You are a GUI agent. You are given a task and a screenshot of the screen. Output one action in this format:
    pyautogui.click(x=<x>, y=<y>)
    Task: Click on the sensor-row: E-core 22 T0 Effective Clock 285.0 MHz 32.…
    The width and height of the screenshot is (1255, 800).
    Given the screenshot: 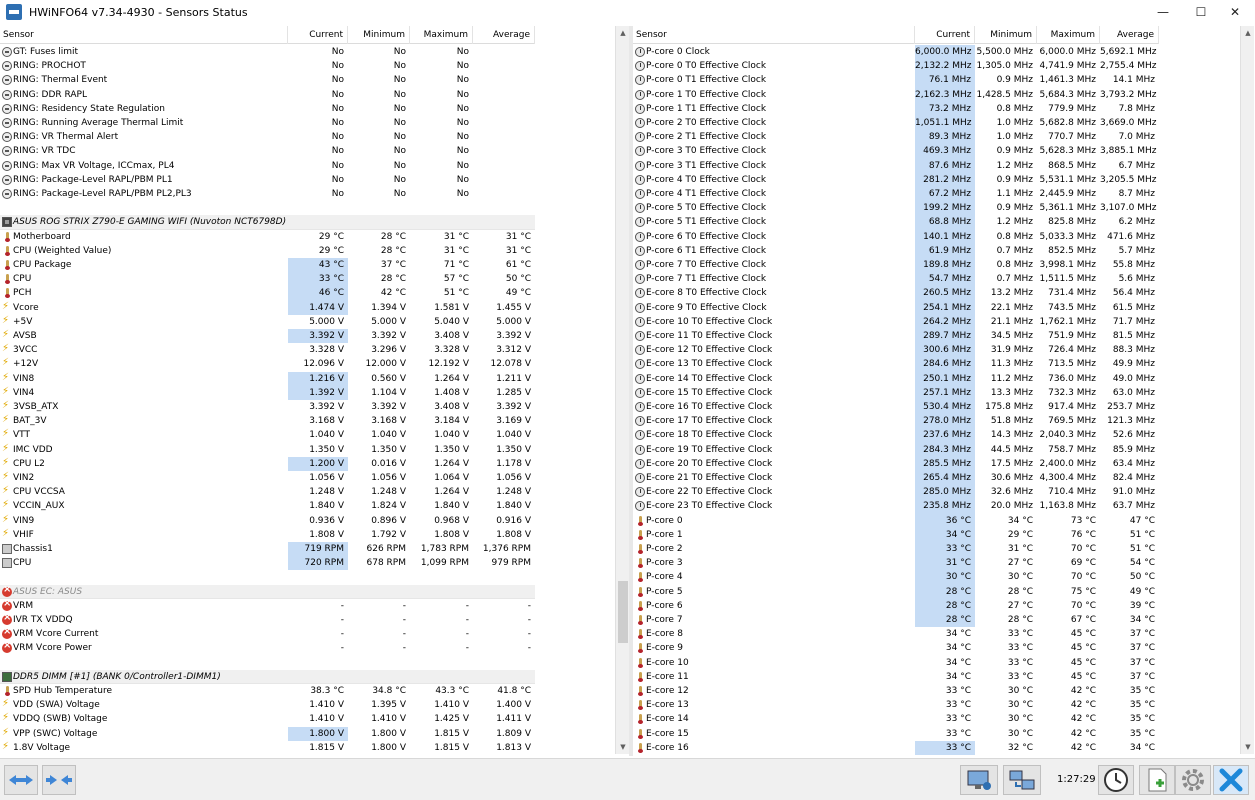 What is the action you would take?
    pyautogui.click(x=896, y=492)
    